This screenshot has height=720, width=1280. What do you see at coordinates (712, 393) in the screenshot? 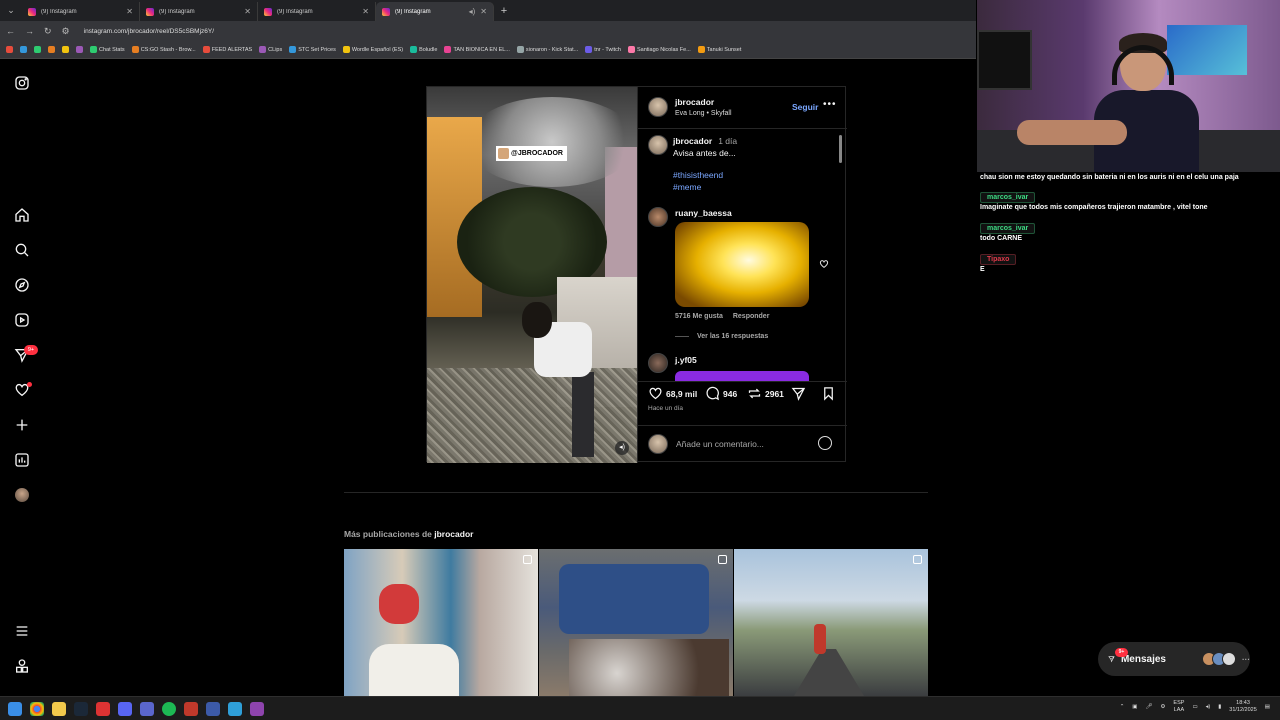
I see `comment-icon` at bounding box center [712, 393].